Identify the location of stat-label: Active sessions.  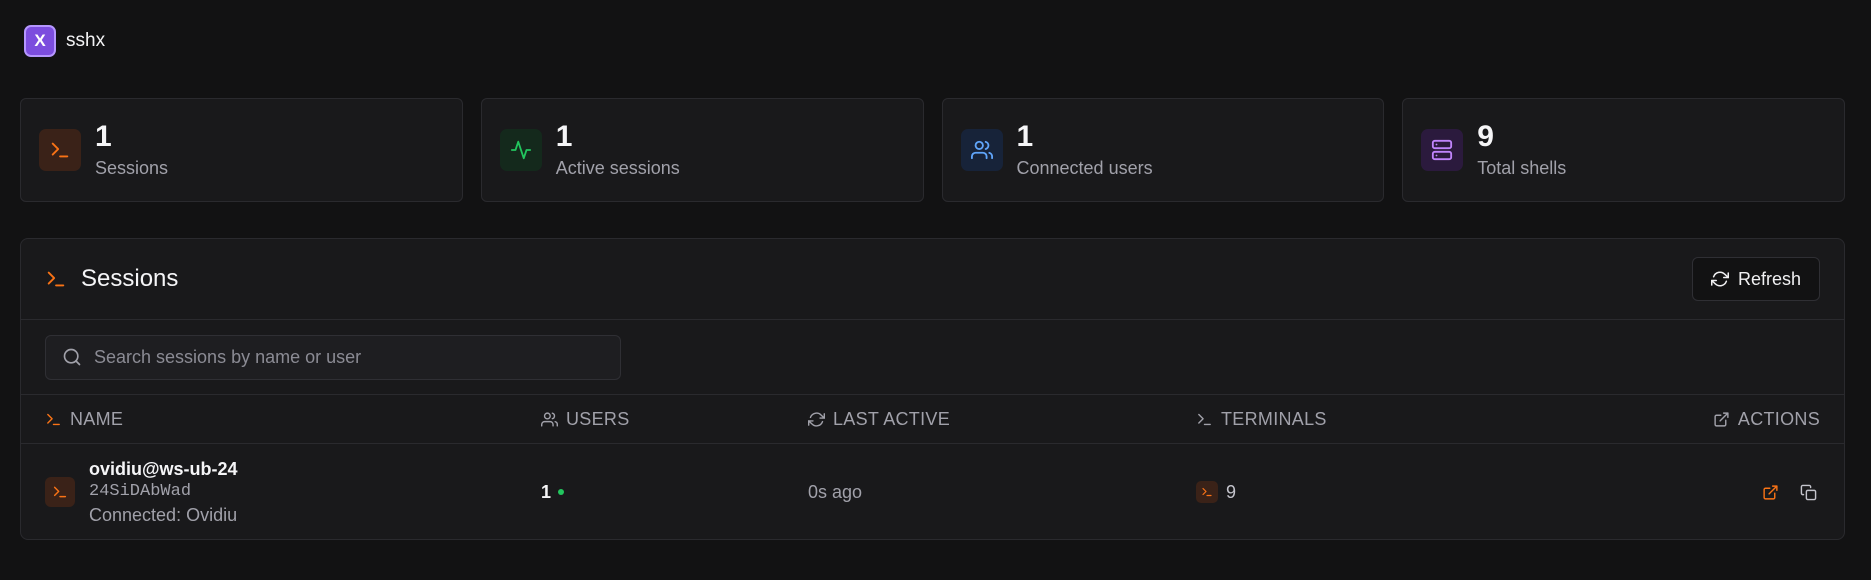
(617, 168).